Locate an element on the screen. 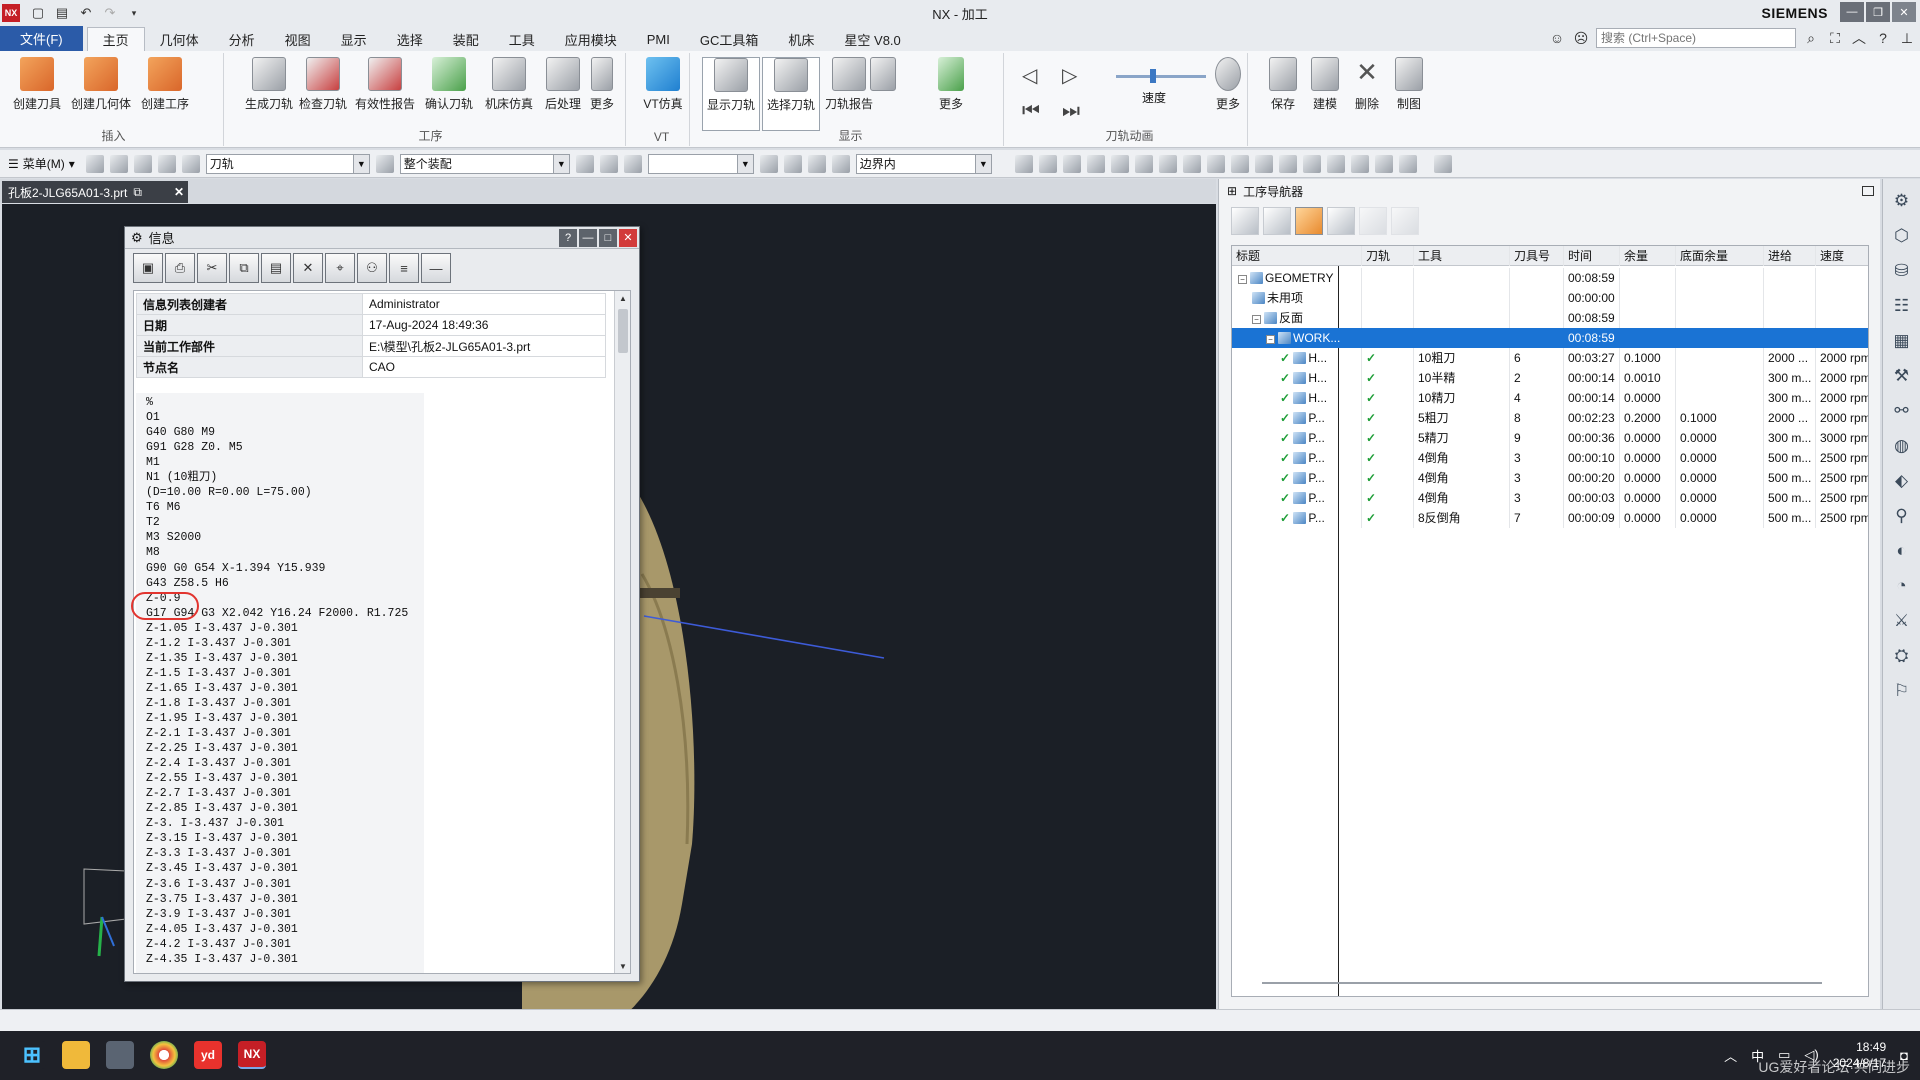 The width and height of the screenshot is (1920, 1080). detach-icon: ⧉ is located at coordinates (137, 192).